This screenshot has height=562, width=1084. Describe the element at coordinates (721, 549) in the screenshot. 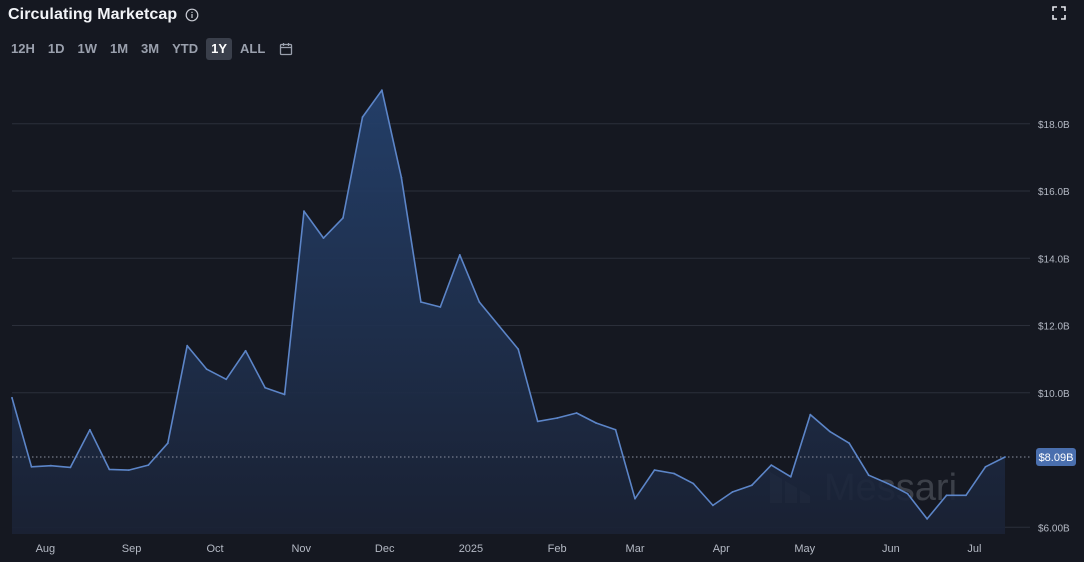

I see `x-tick-label: Apr` at that location.